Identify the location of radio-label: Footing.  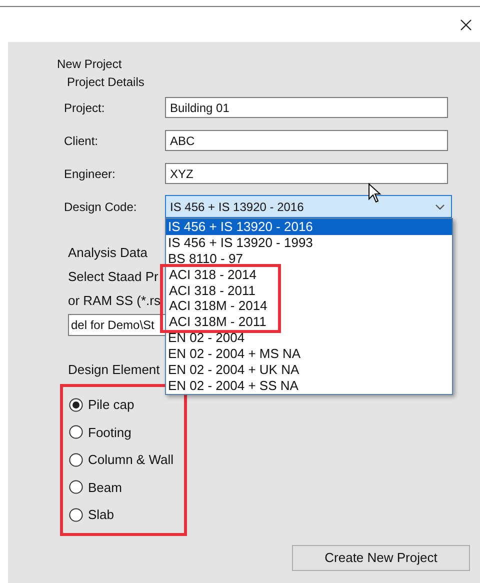
(110, 432).